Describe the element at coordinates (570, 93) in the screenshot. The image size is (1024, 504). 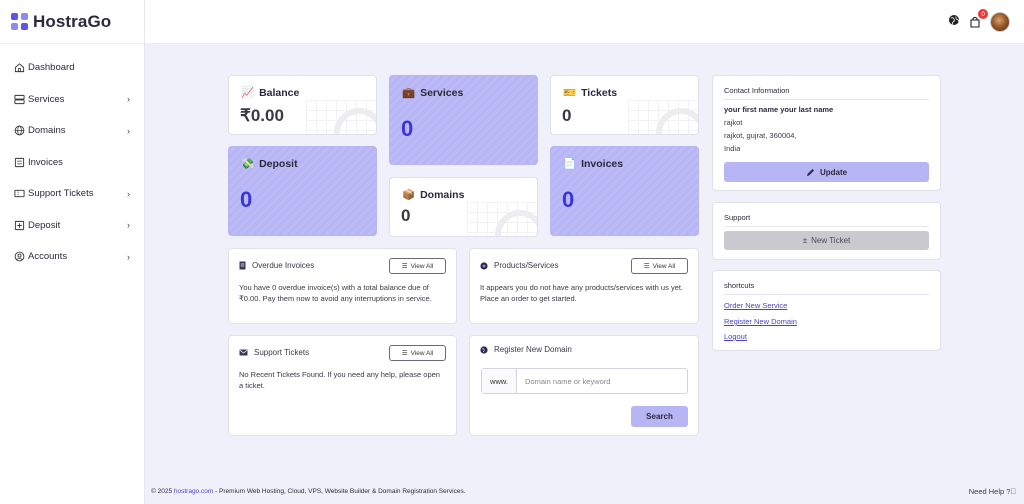
I see `ticket-icon: 🎫` at that location.